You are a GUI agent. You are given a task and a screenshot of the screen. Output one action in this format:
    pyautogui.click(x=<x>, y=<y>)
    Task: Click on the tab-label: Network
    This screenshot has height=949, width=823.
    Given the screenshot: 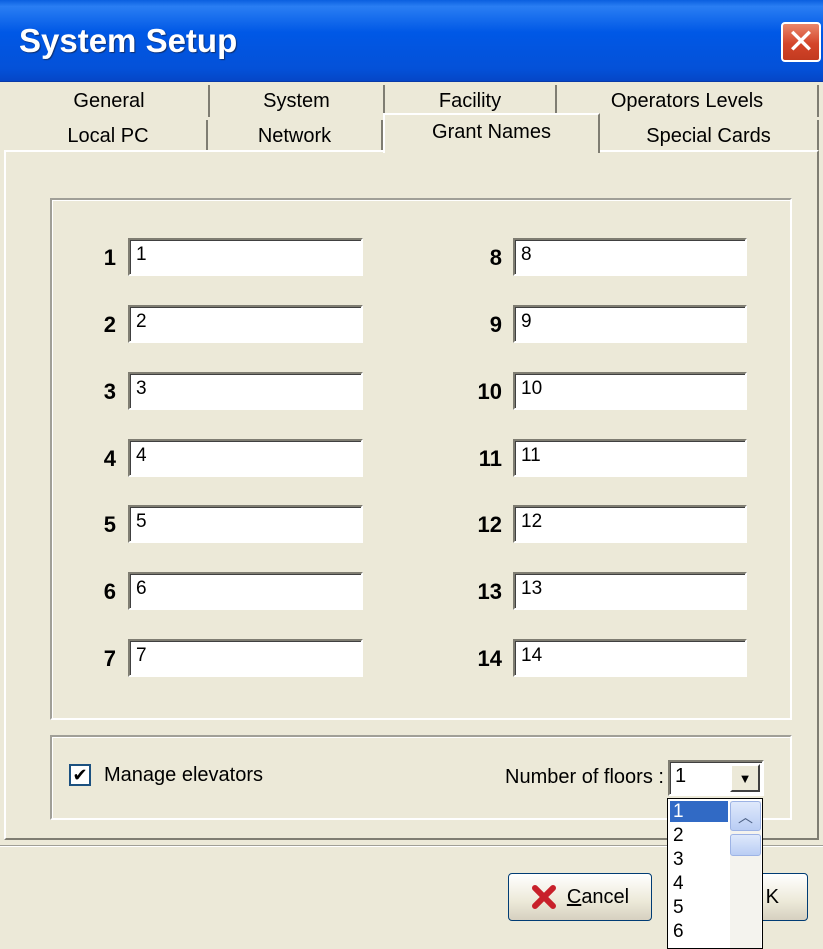 What is the action you would take?
    pyautogui.click(x=294, y=135)
    